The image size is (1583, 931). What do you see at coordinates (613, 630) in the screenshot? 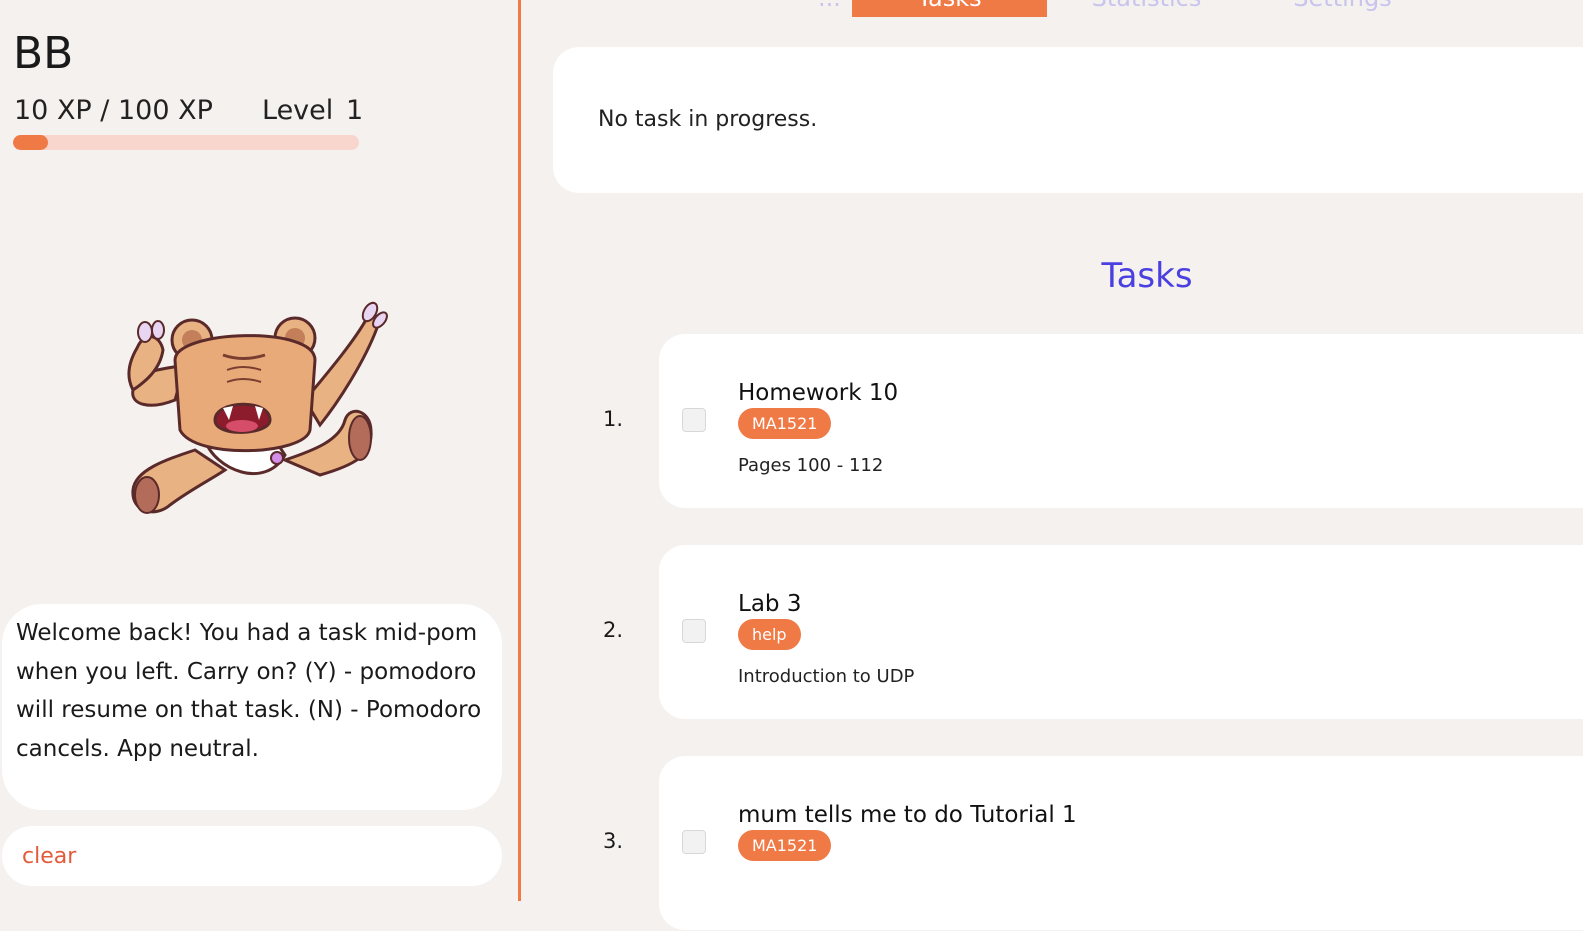
I see `task-number: 2.` at bounding box center [613, 630].